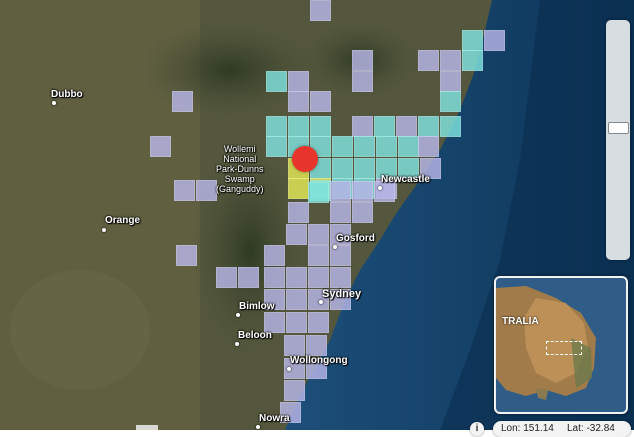 This screenshot has height=437, width=634. What do you see at coordinates (257, 306) in the screenshot?
I see `place-label-bimlow: Bimlow` at bounding box center [257, 306].